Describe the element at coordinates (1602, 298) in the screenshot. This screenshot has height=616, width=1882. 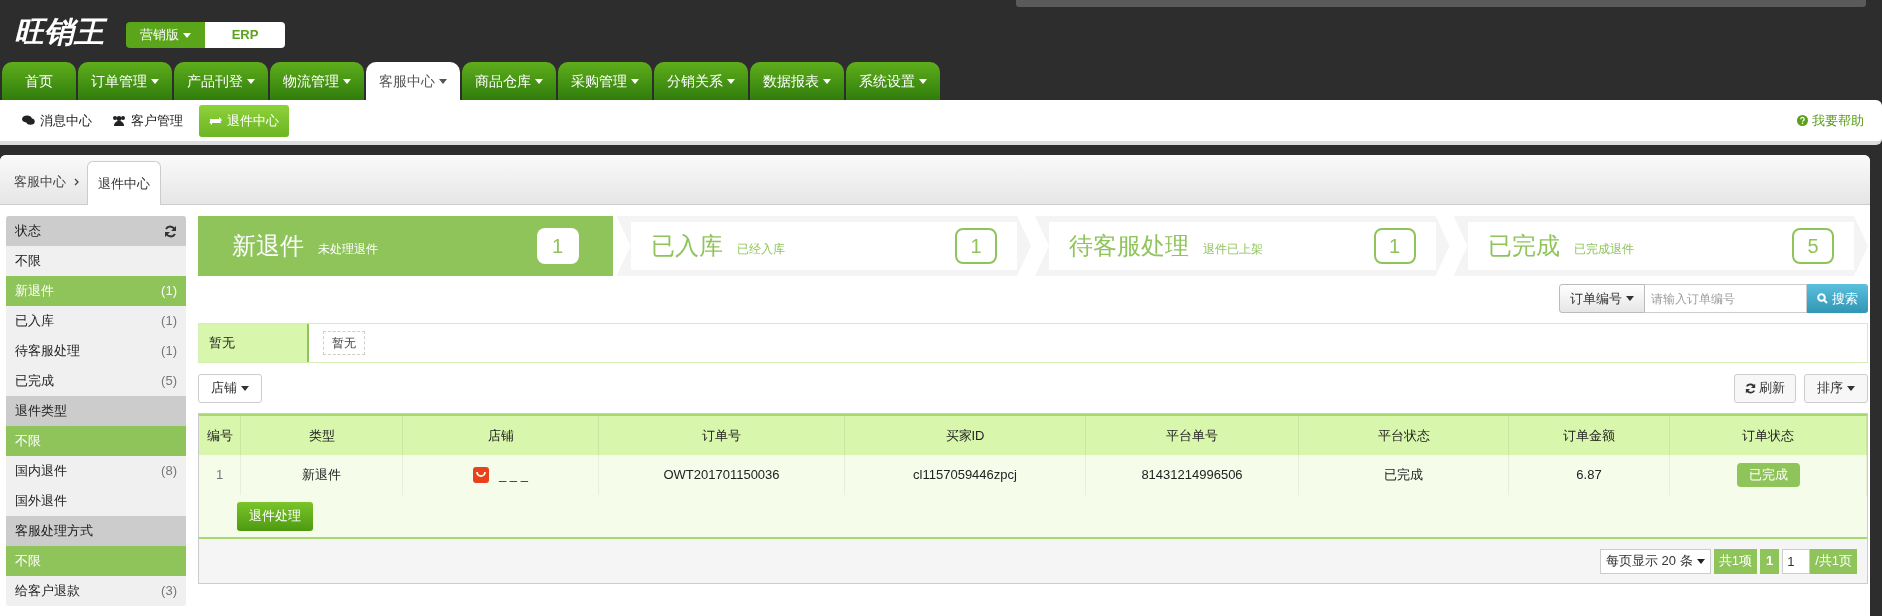
I see `search-type-dropdown: 订单编号` at that location.